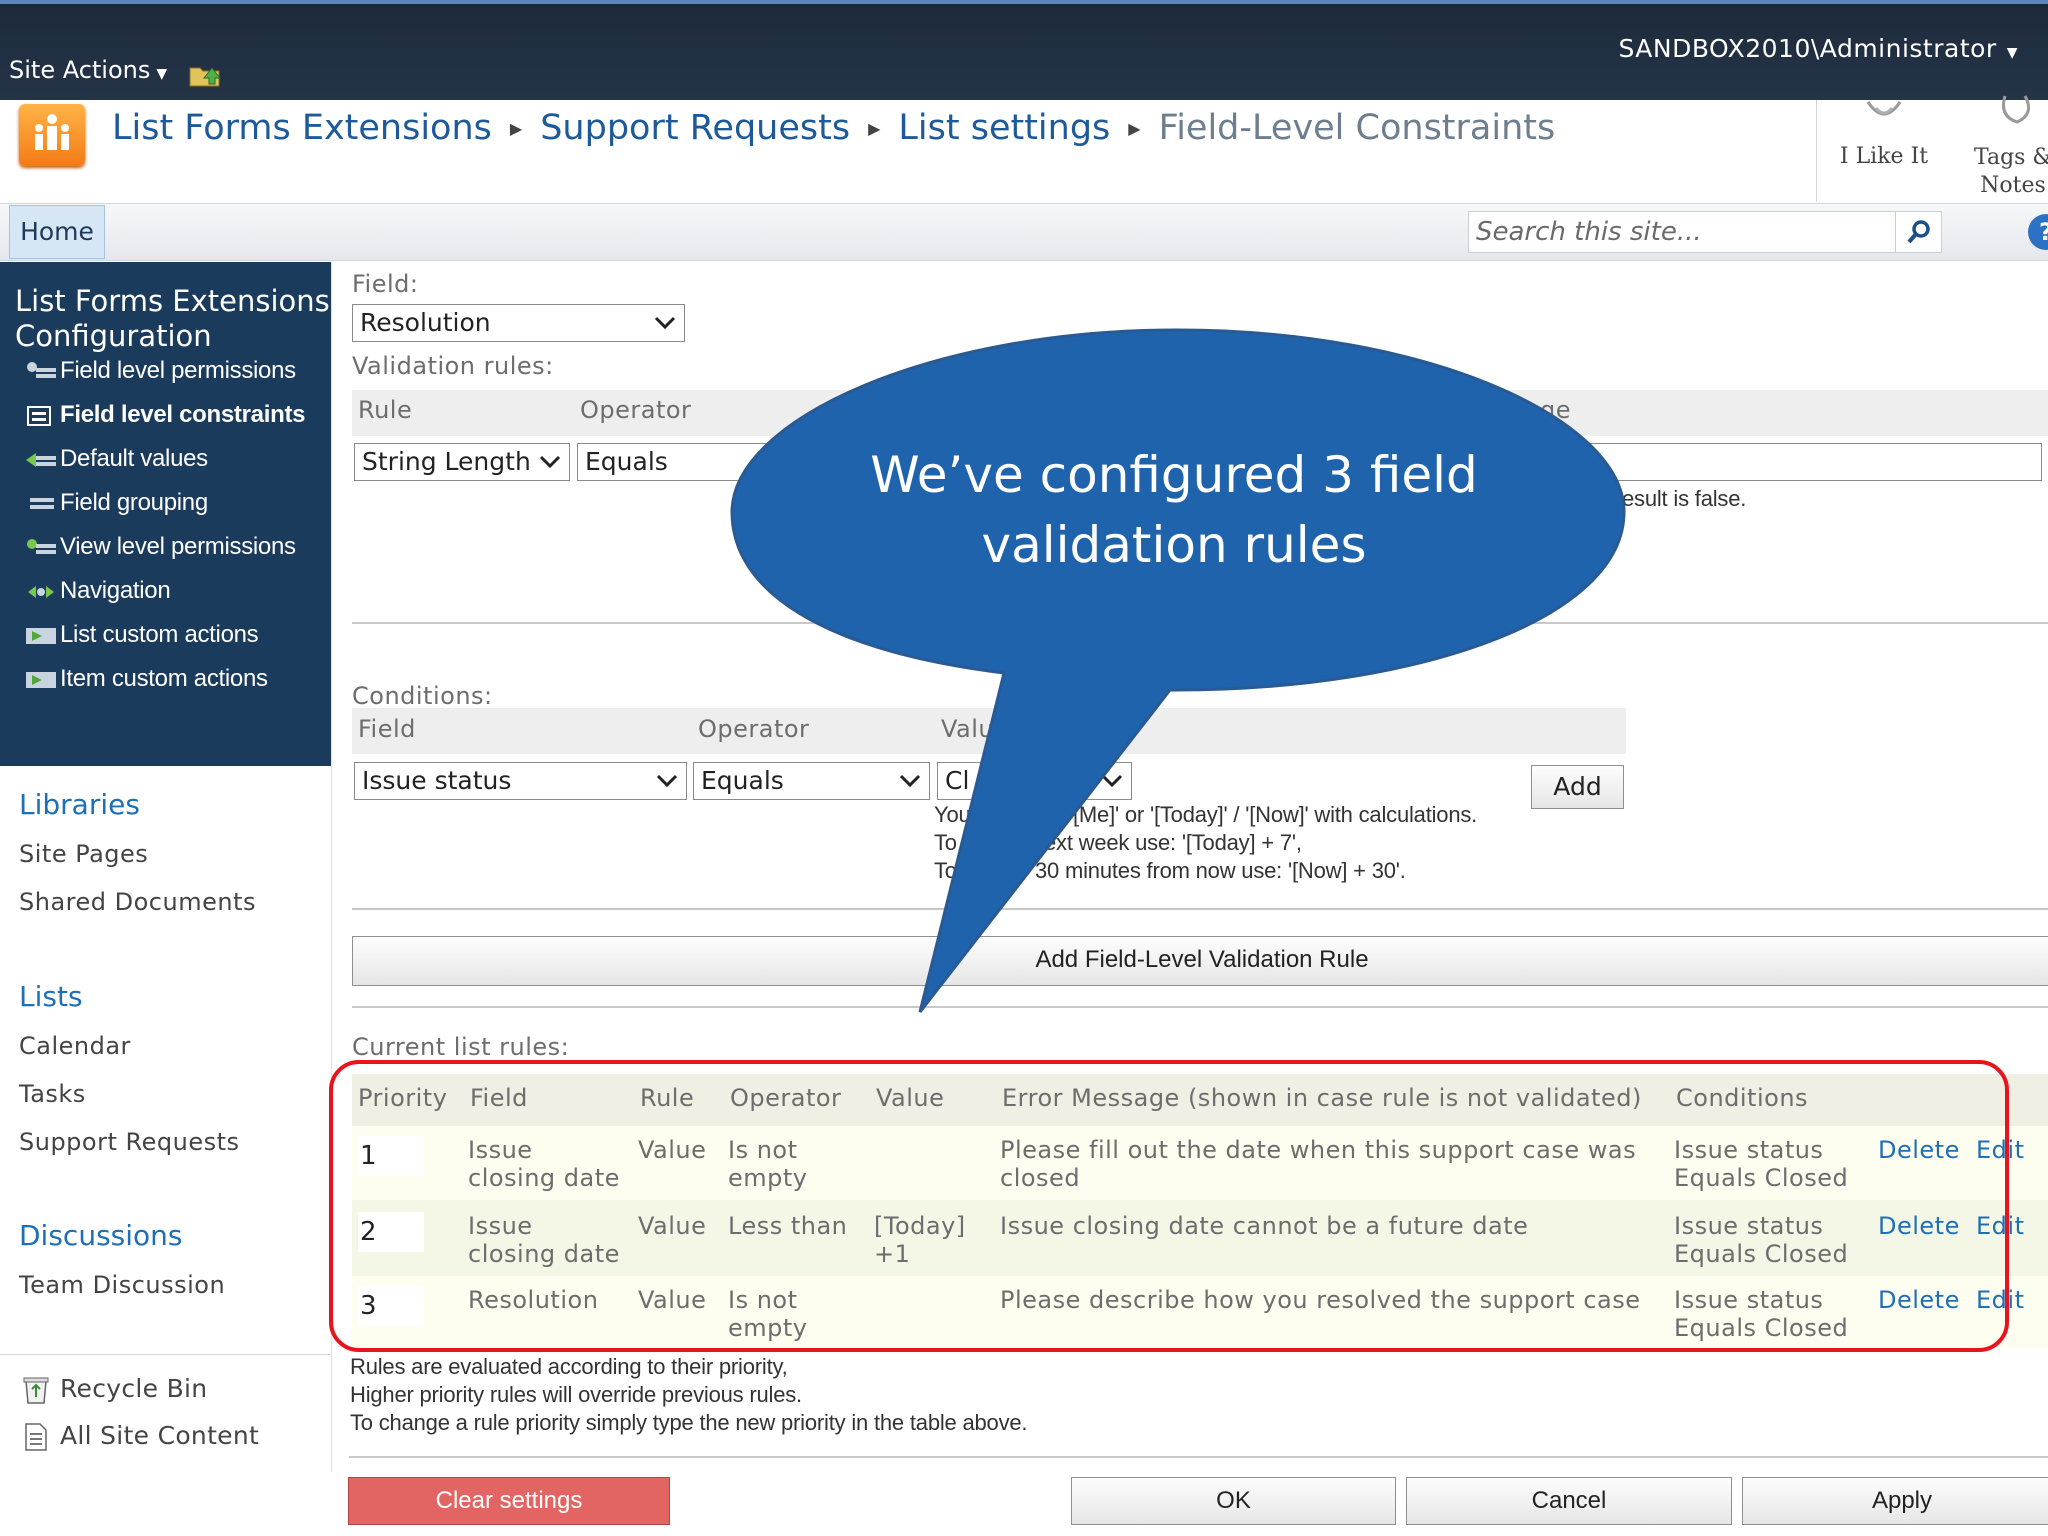 This screenshot has height=1536, width=2048. I want to click on quicklaunch-heading-lists: Lists, so click(51, 996).